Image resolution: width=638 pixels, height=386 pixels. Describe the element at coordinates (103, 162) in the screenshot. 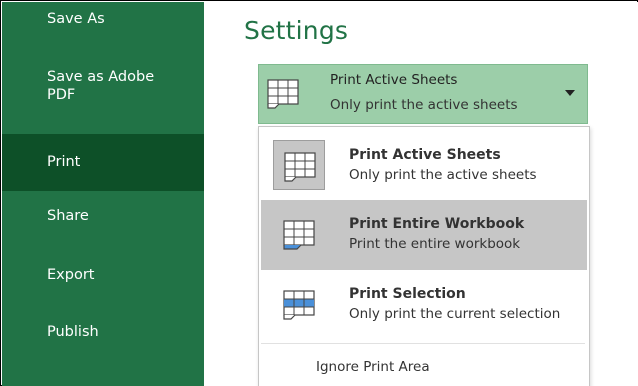

I see `nav-print: Print` at that location.